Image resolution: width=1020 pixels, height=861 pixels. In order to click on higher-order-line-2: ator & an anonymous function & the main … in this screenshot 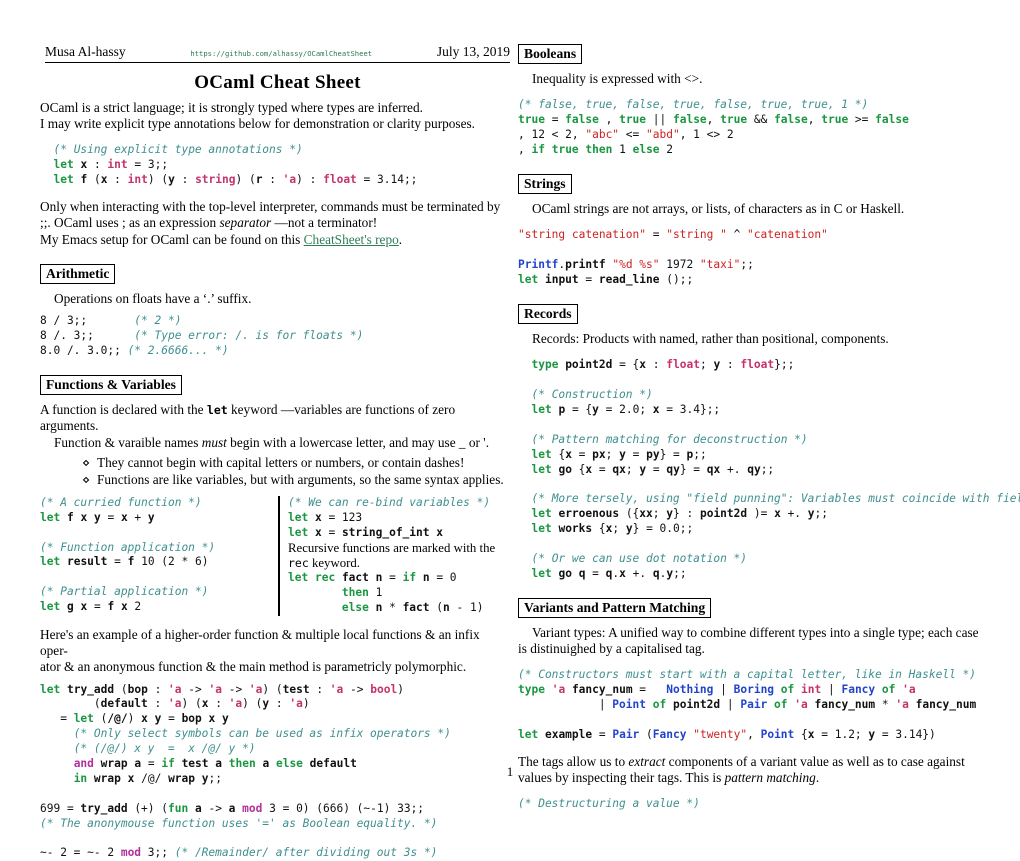, I will do `click(253, 667)`.